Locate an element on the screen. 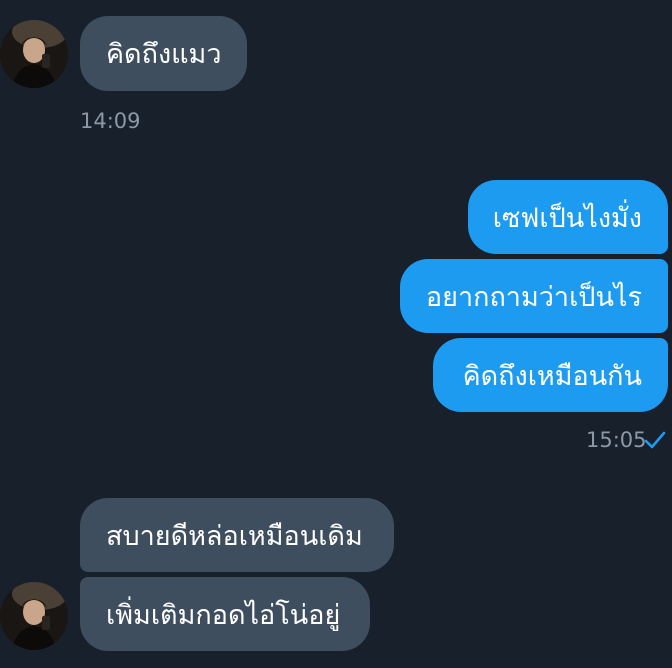  message-text: คิดถึงเหมือนกัน is located at coordinates (552, 376).